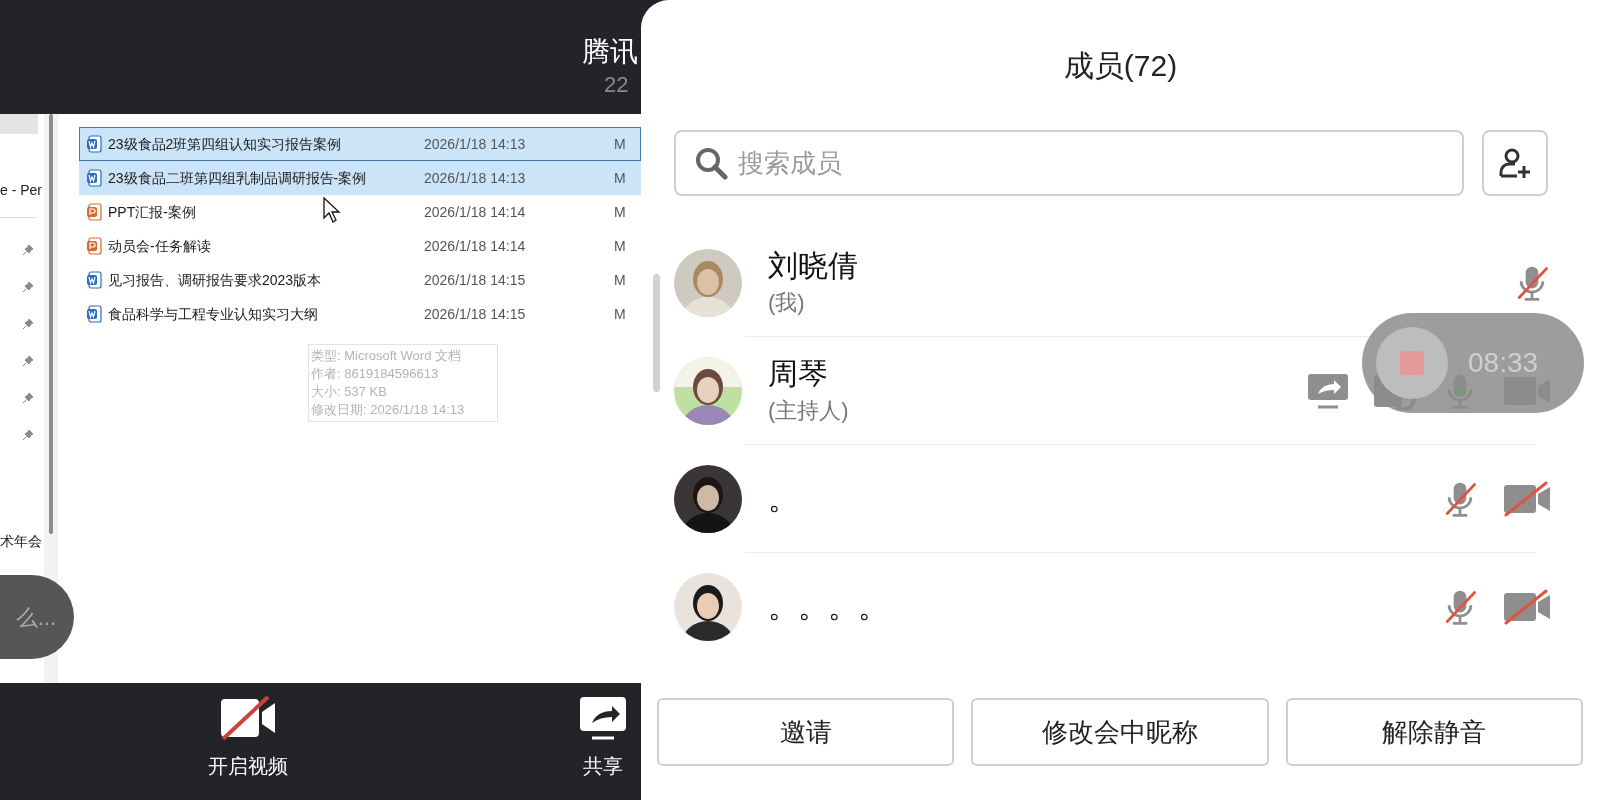  What do you see at coordinates (711, 163) in the screenshot?
I see `search-icon` at bounding box center [711, 163].